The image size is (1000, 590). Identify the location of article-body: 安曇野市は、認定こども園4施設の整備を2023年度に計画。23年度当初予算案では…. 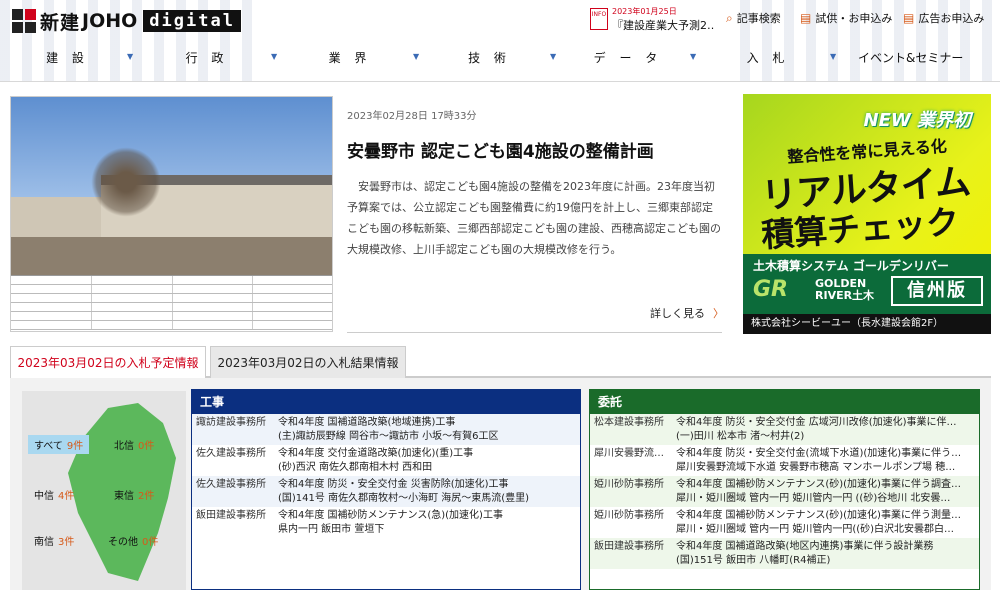
(534, 218).